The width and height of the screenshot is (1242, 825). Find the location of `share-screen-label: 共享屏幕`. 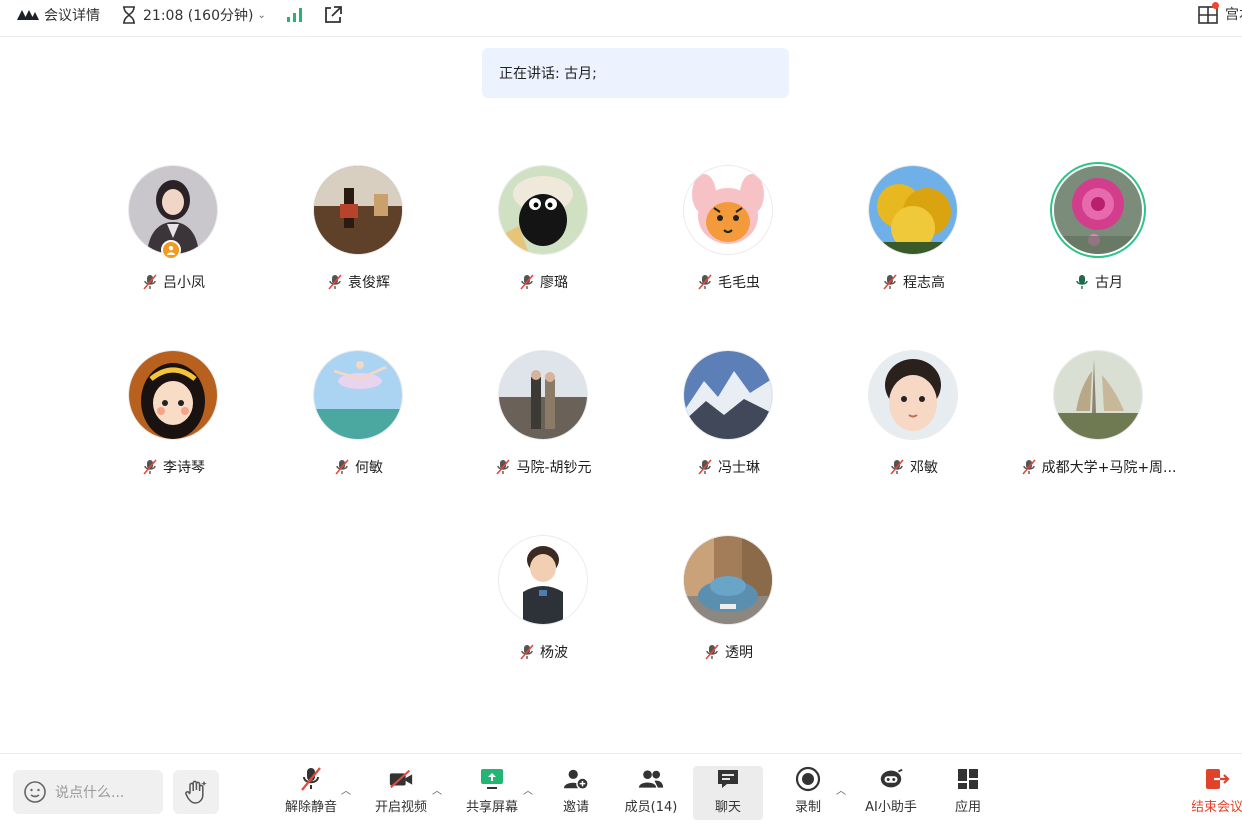

share-screen-label: 共享屏幕 is located at coordinates (491, 807).